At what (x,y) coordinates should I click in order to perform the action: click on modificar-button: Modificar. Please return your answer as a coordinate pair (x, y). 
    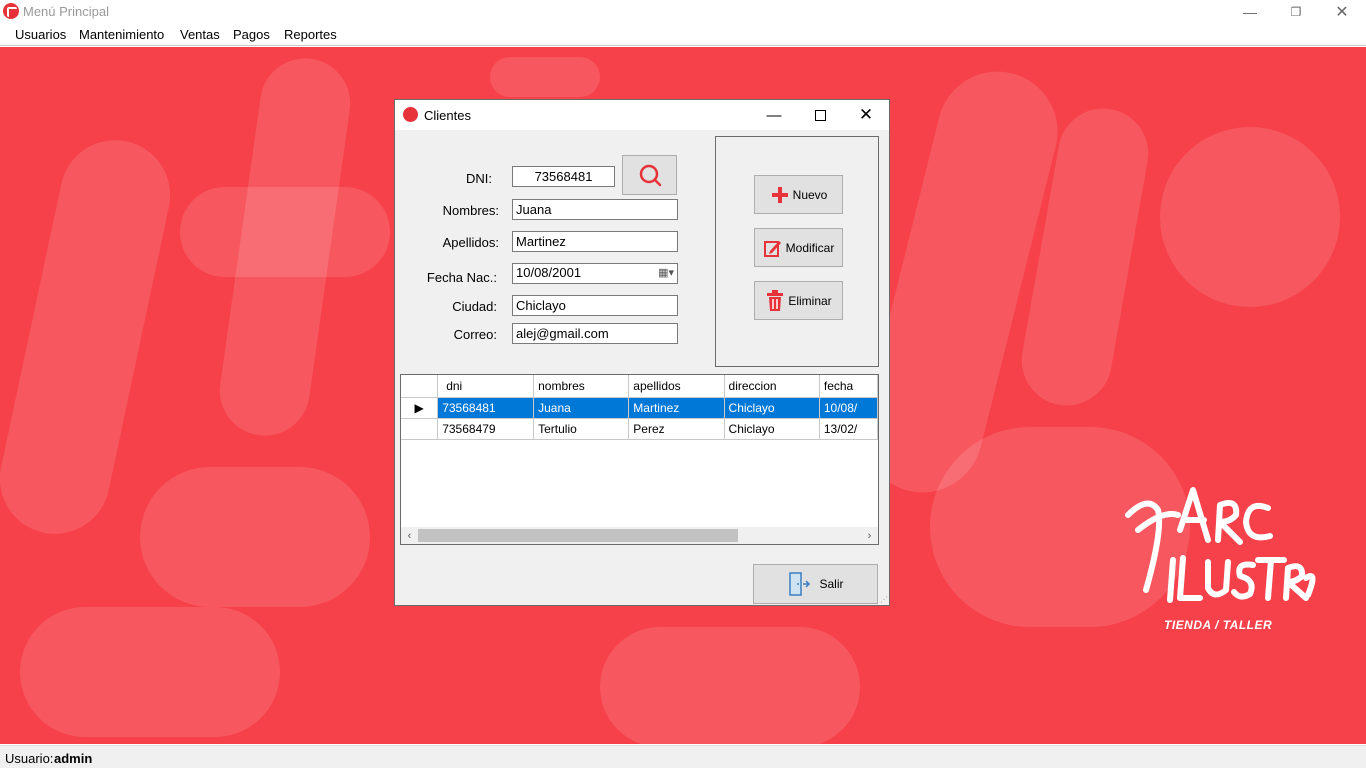
    Looking at the image, I should click on (798, 247).